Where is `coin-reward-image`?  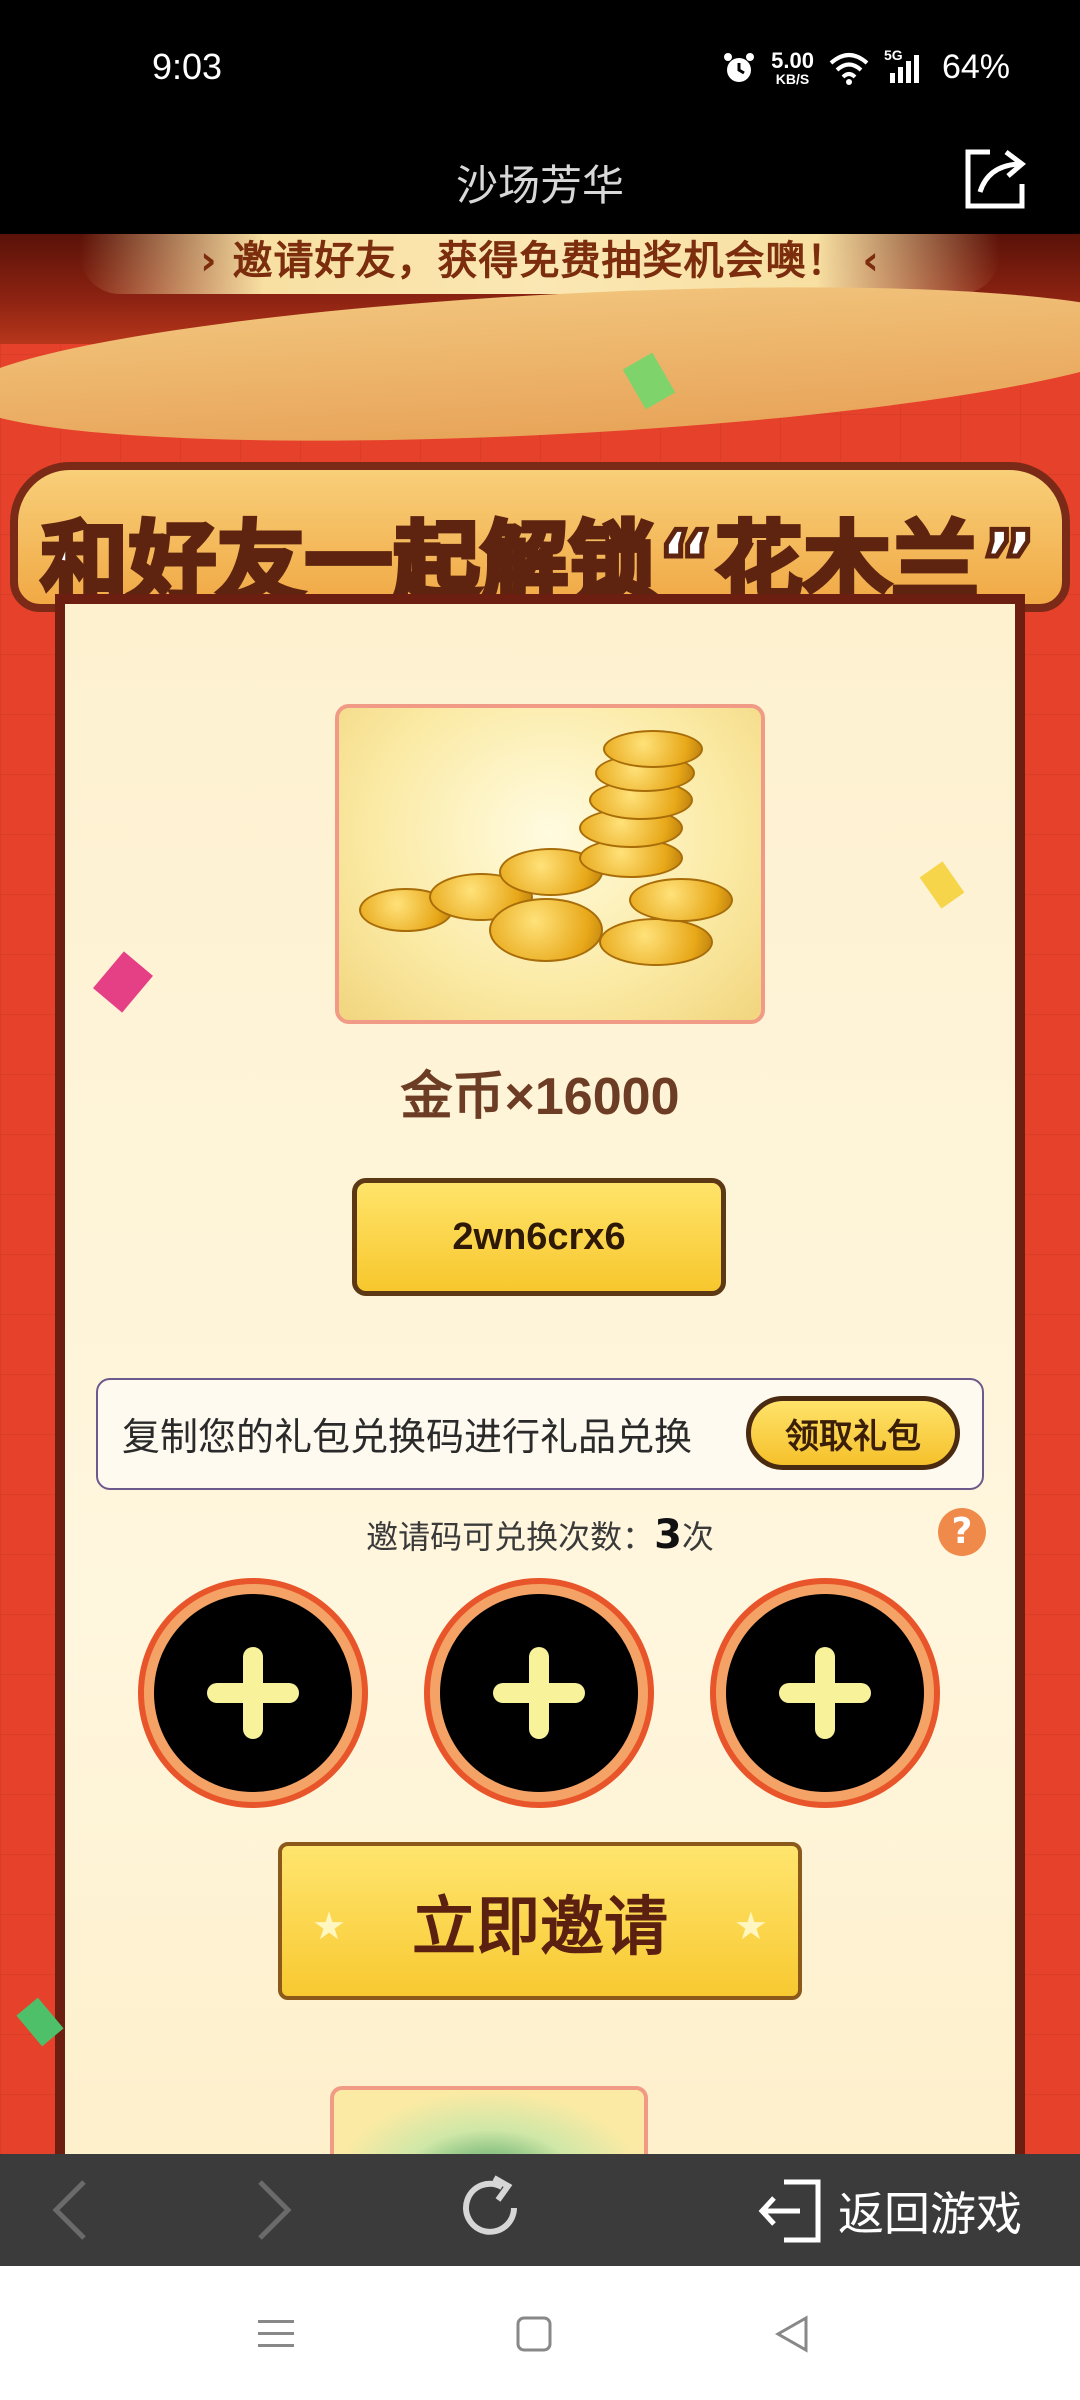
coin-reward-image is located at coordinates (550, 864).